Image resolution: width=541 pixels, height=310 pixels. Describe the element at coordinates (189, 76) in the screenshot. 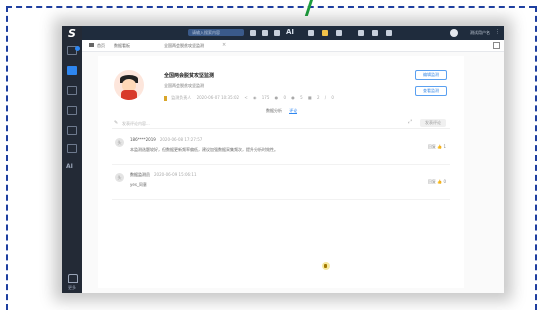

I see `page-title: 全国两会脱贫攻坚监测` at that location.